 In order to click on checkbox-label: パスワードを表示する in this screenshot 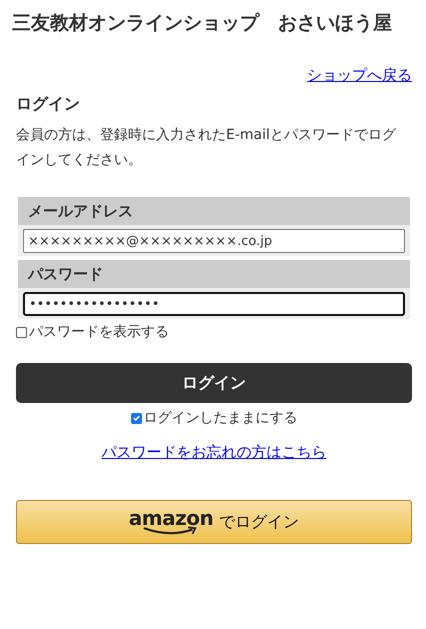, I will do `click(99, 332)`.